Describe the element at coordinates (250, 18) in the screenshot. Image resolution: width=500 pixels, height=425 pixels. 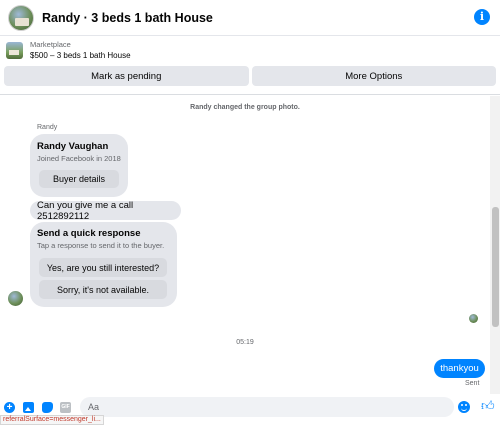
I see `conversation-header: Randy · 3 beds 1 bath House i` at that location.